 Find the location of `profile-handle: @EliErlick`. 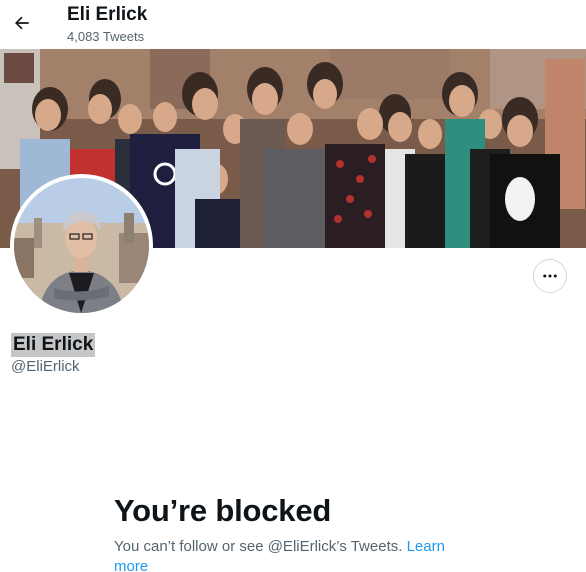

profile-handle: @EliErlick is located at coordinates (45, 366).